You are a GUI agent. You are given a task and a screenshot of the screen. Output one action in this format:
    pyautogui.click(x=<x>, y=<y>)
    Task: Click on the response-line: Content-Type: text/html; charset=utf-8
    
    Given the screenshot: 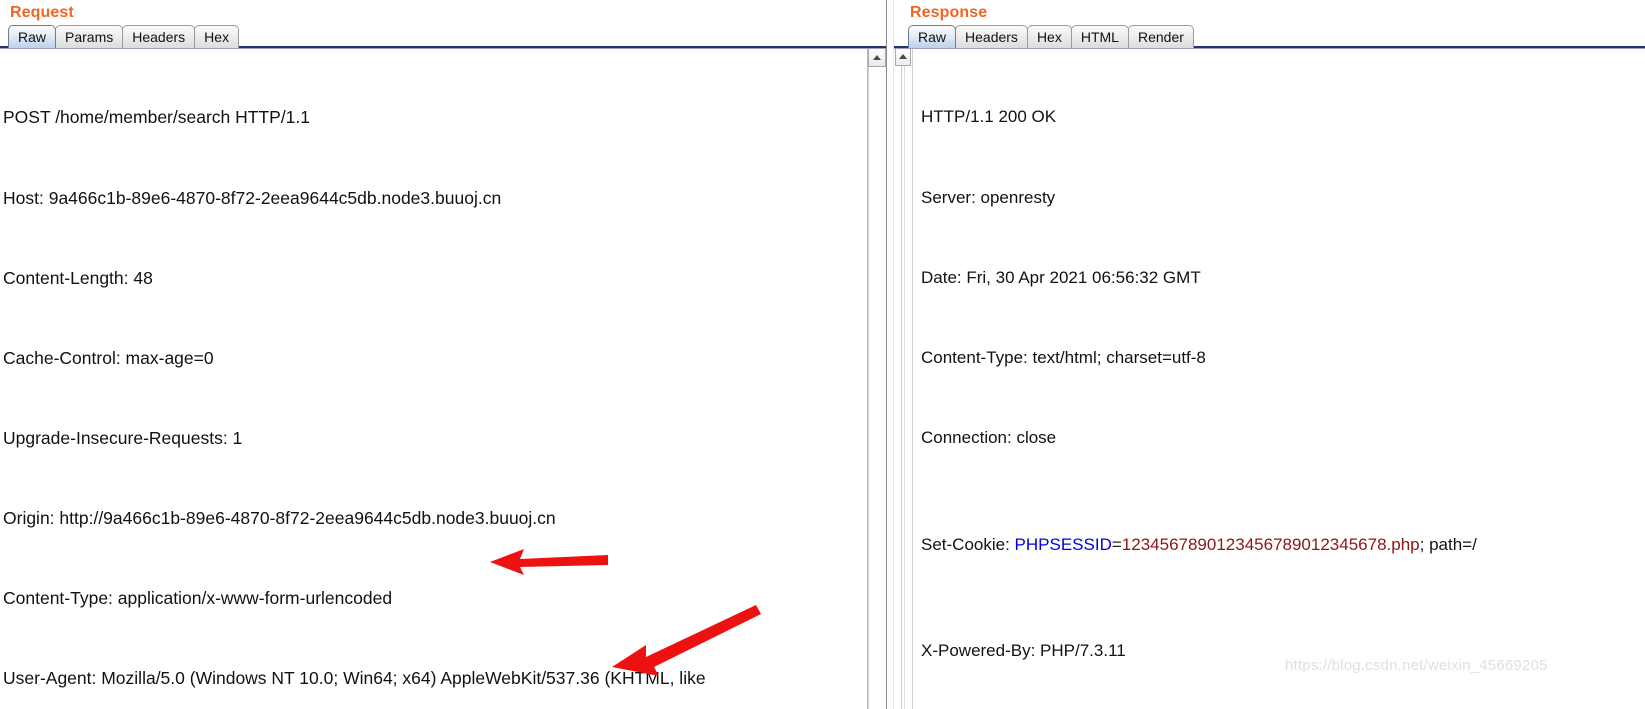 What is the action you would take?
    pyautogui.click(x=1063, y=357)
    